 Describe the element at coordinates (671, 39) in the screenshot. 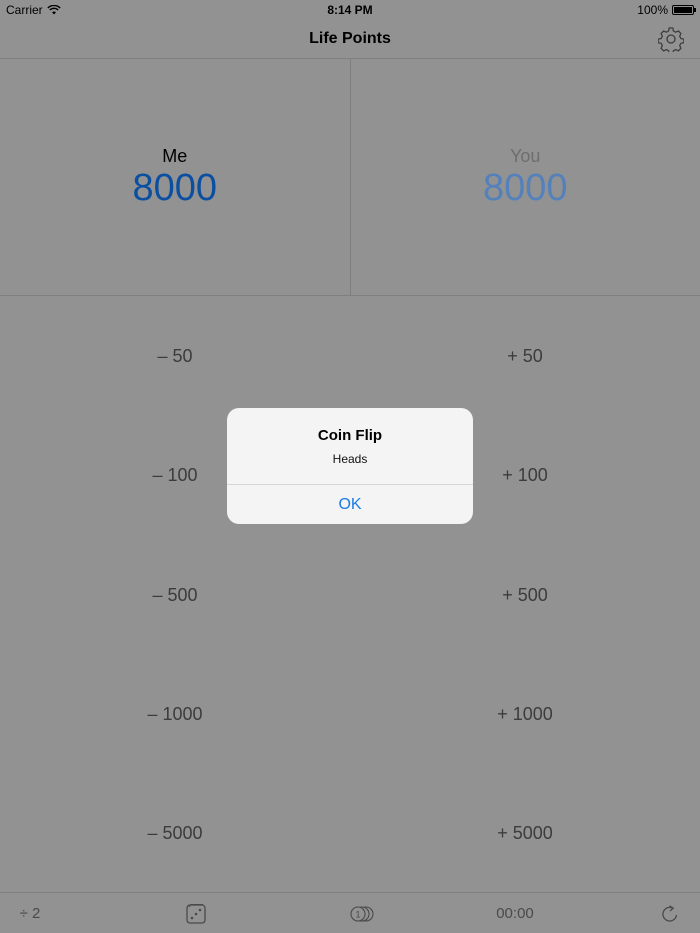

I see `gear-icon` at that location.